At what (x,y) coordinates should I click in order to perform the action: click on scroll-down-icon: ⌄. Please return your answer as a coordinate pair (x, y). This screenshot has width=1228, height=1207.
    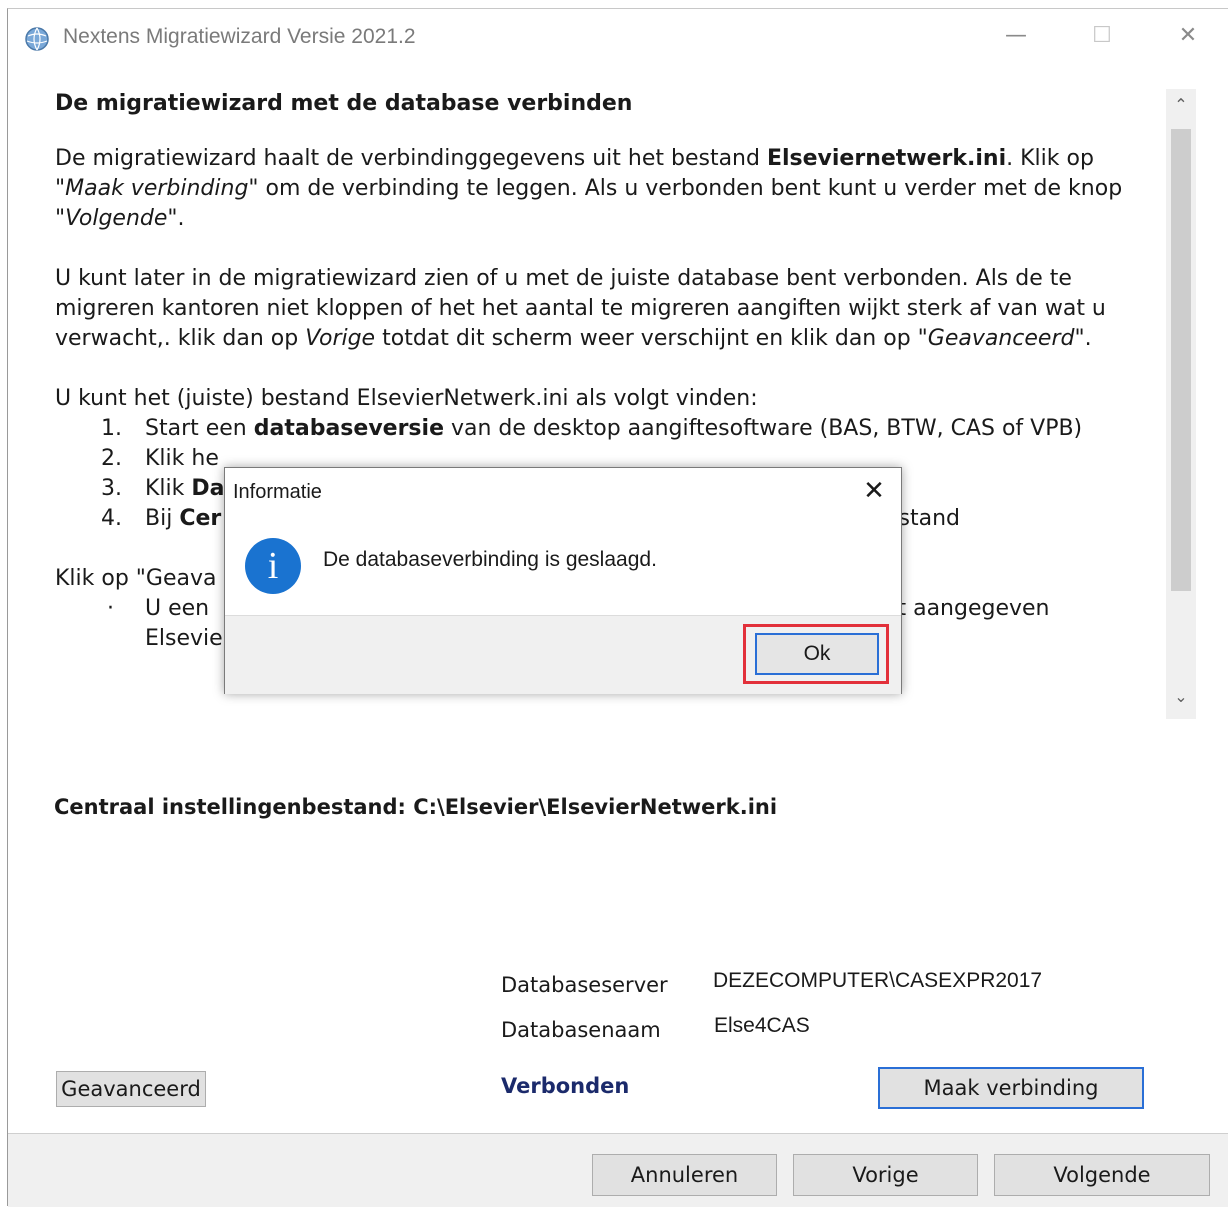
    Looking at the image, I should click on (1181, 696).